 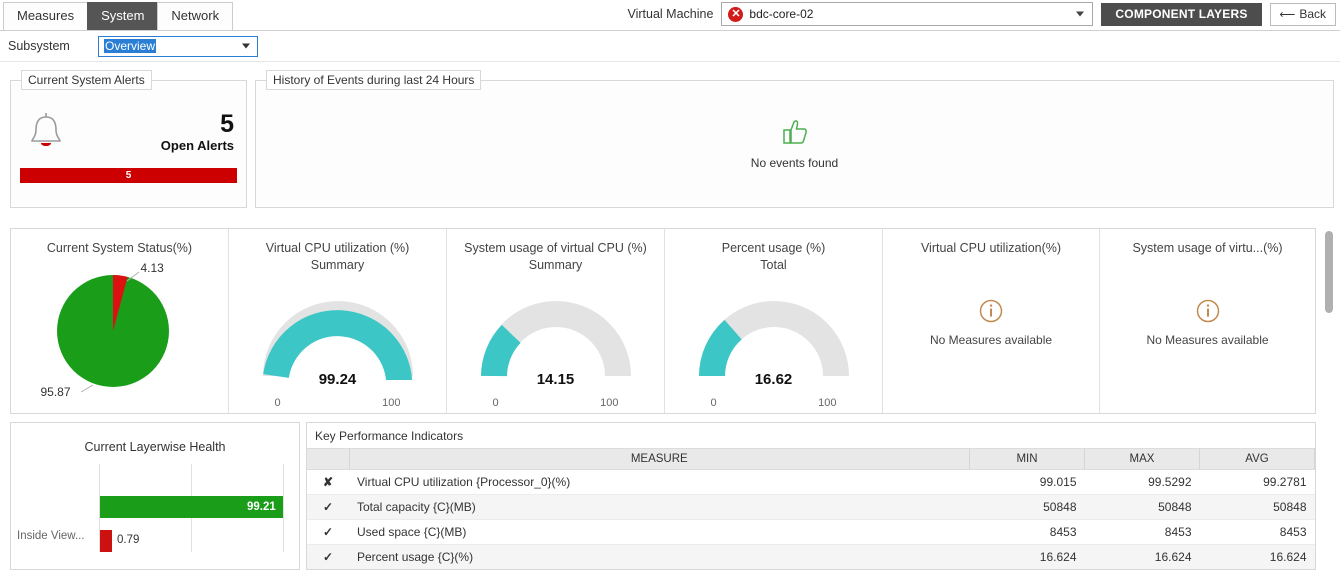 I want to click on gauge3-ticks: 0 100, so click(x=774, y=403).